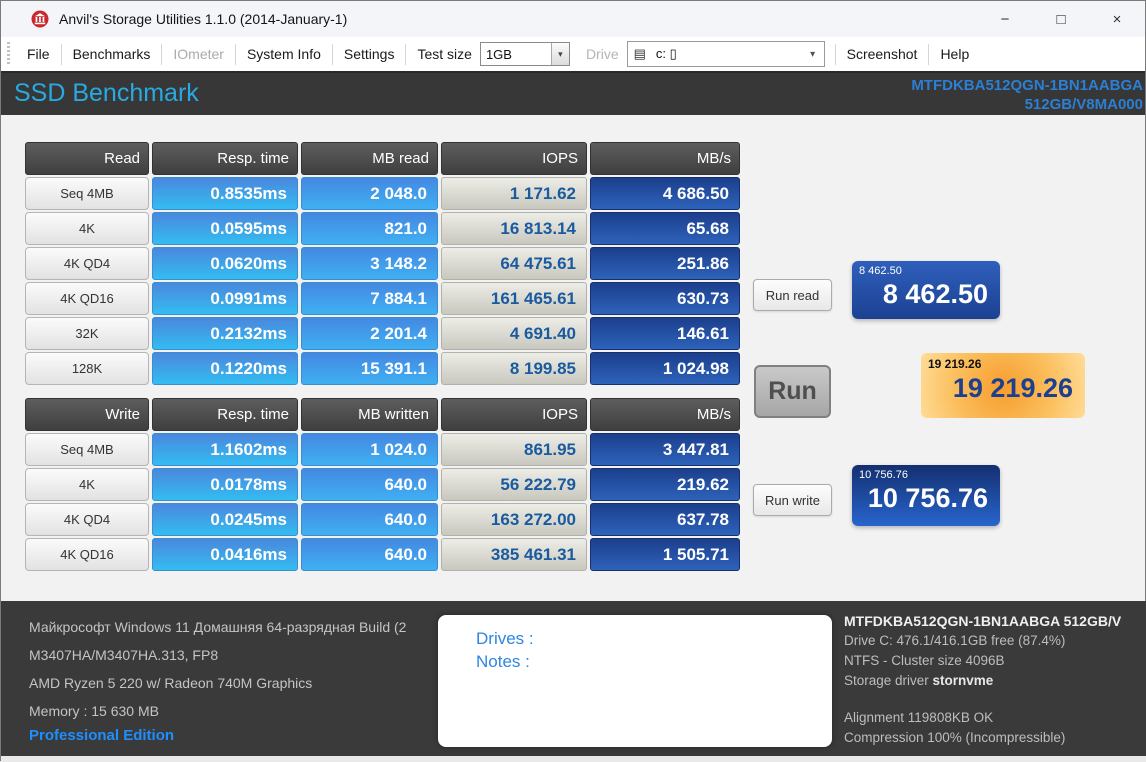 Image resolution: width=1146 pixels, height=762 pixels. What do you see at coordinates (369, 228) in the screenshot?
I see `read-mb-value: 821.0` at bounding box center [369, 228].